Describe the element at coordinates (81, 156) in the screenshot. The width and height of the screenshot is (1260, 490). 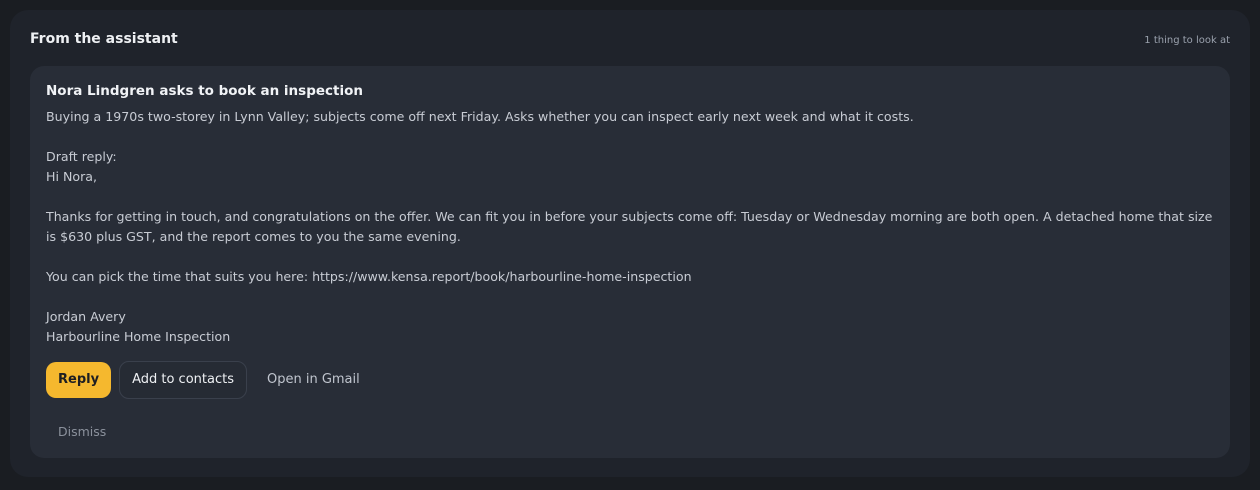
I see `draft-label: Draft reply:` at that location.